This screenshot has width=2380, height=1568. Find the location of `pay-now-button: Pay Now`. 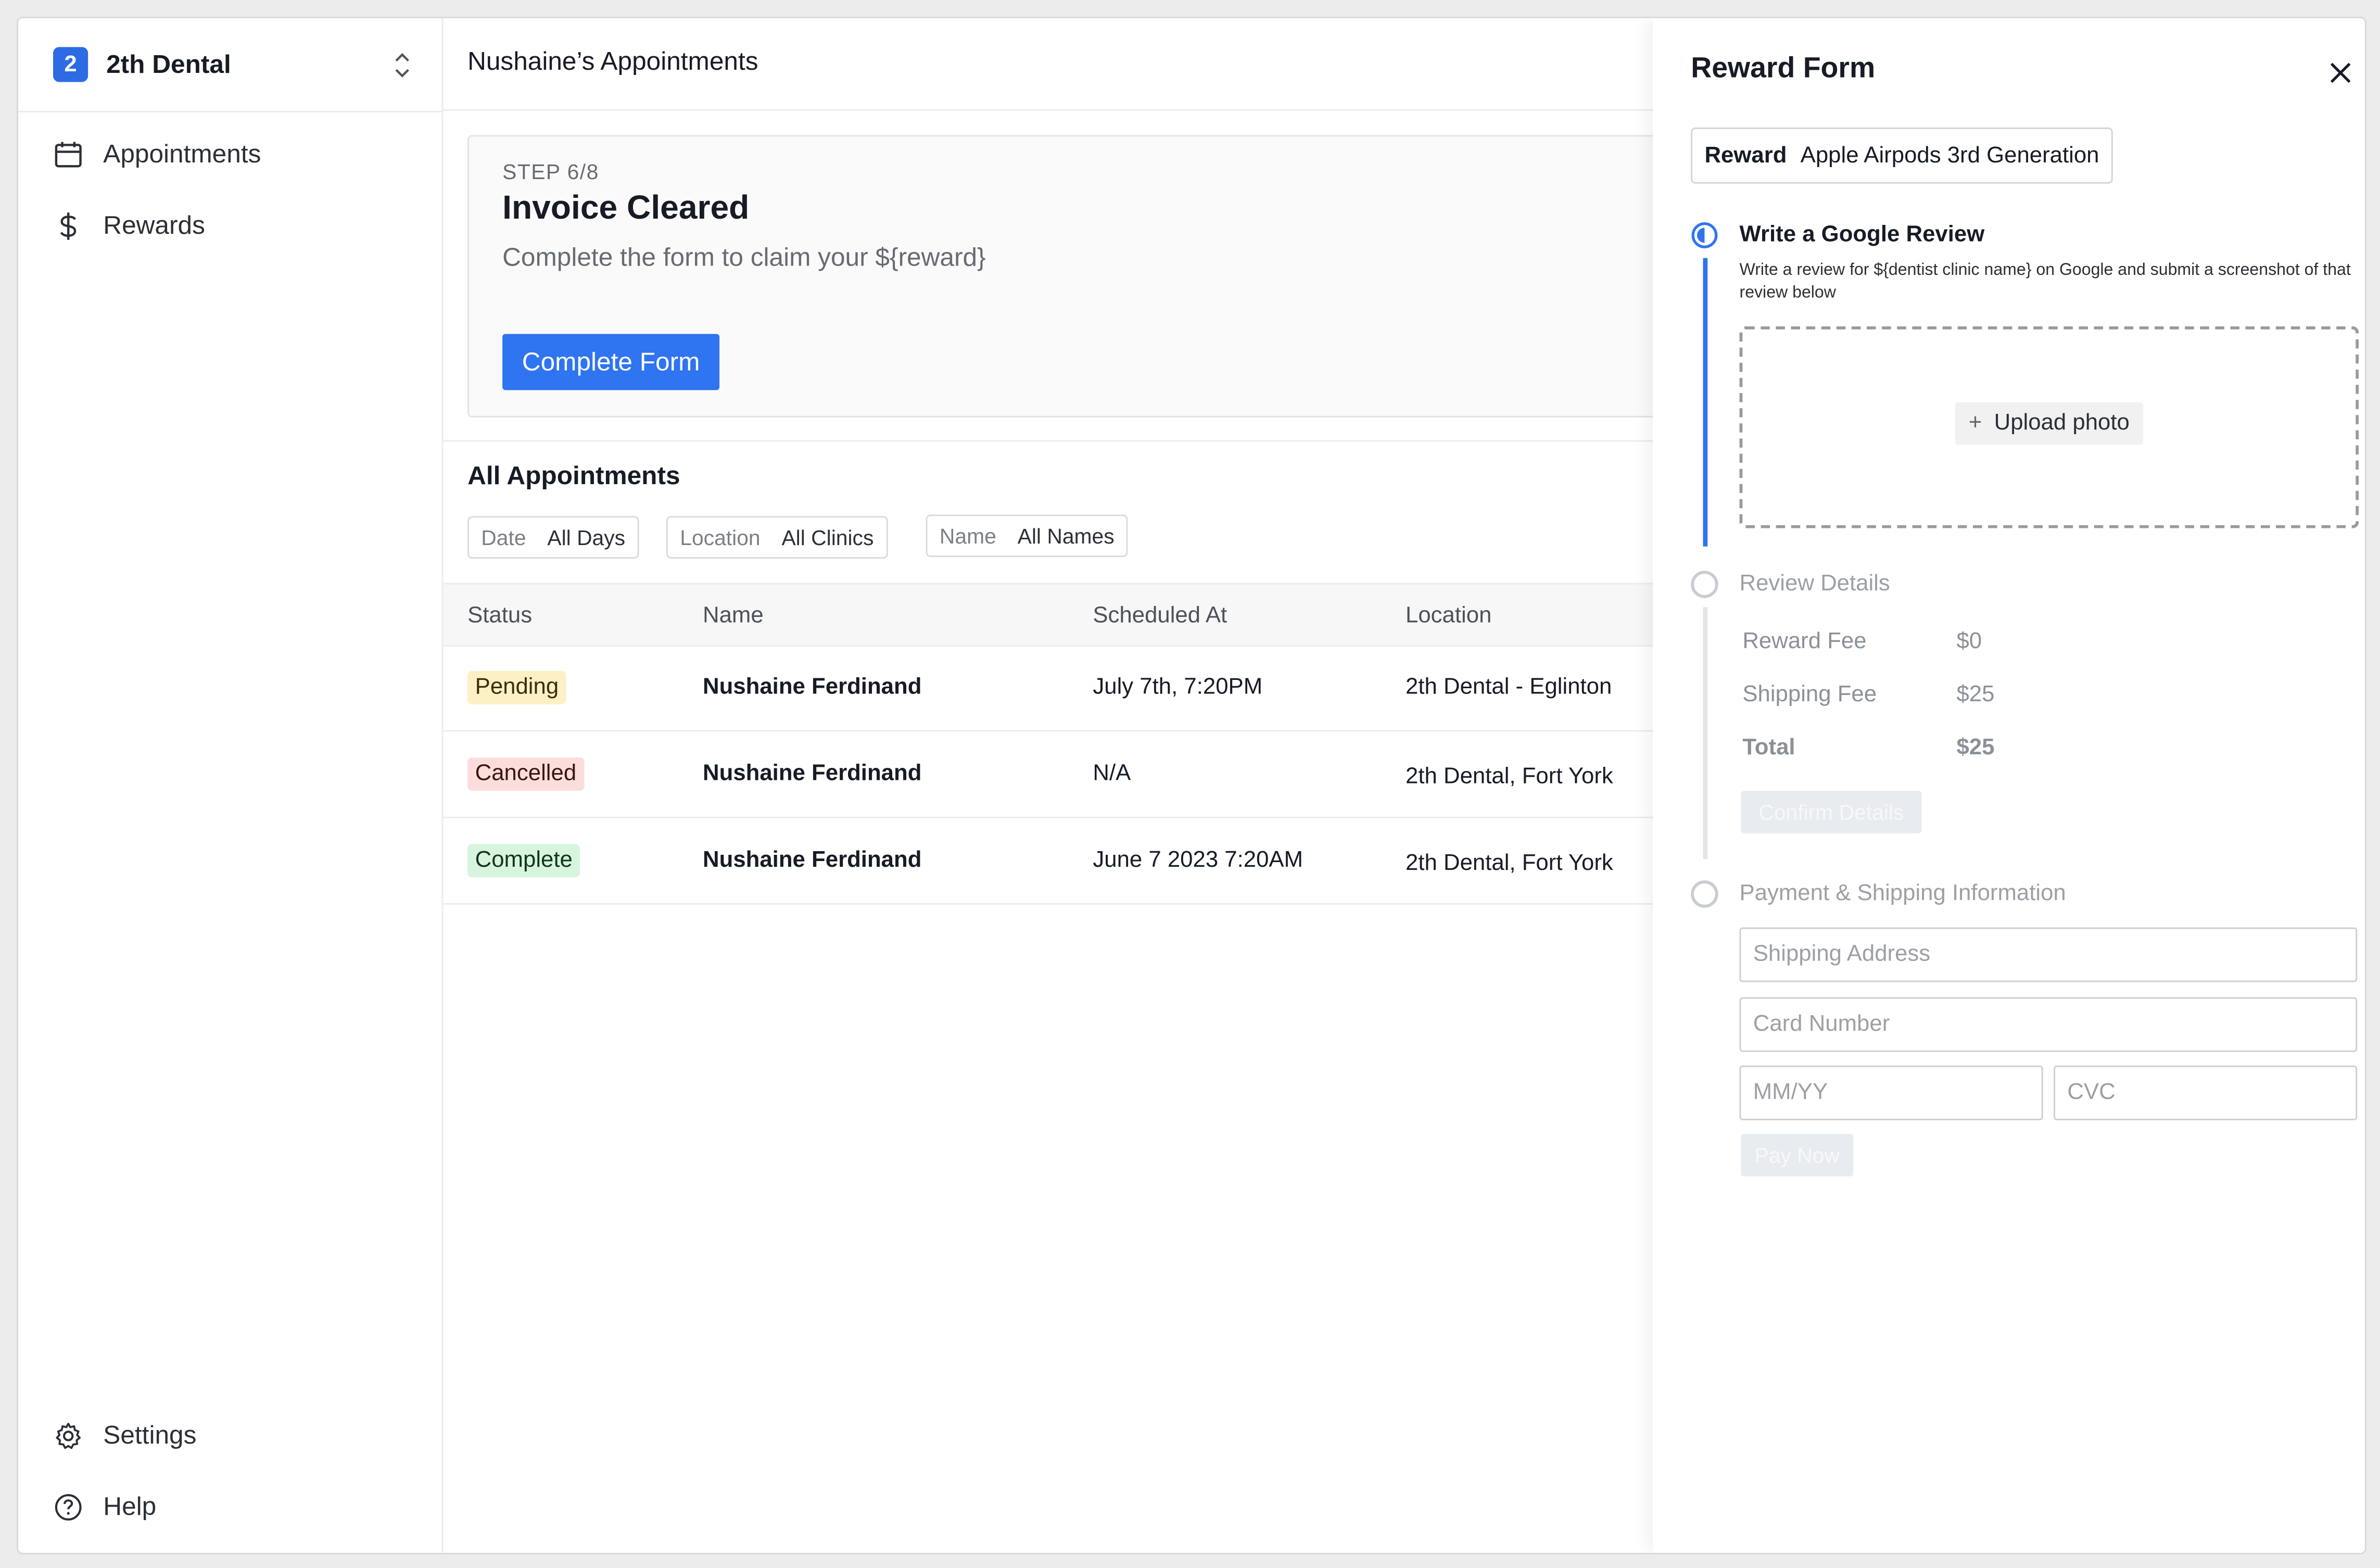

pay-now-button: Pay Now is located at coordinates (1797, 1155).